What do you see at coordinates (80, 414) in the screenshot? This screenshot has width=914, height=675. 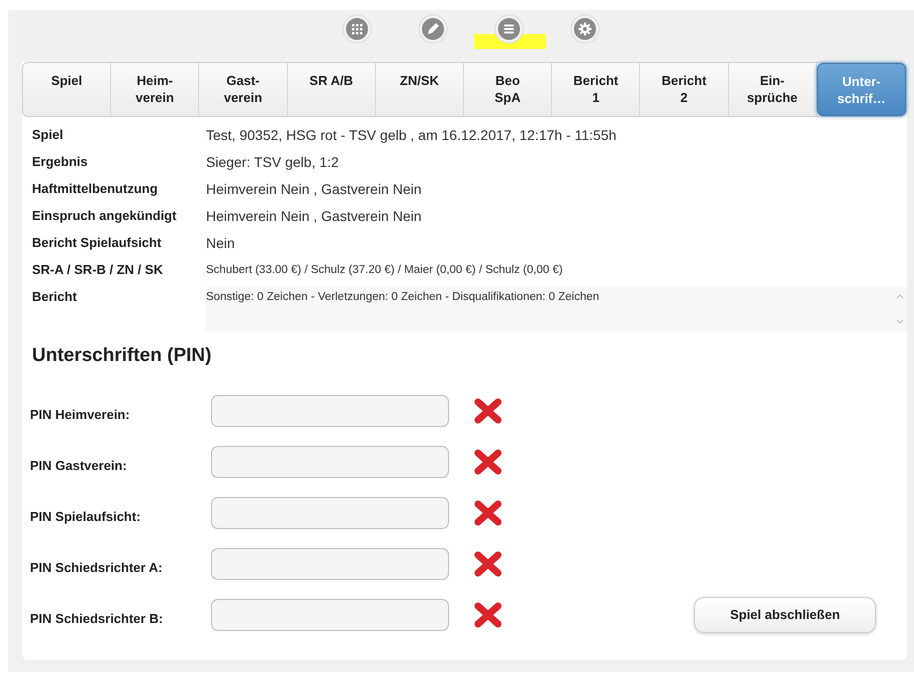 I see `pin-label: PIN Heimverein:` at bounding box center [80, 414].